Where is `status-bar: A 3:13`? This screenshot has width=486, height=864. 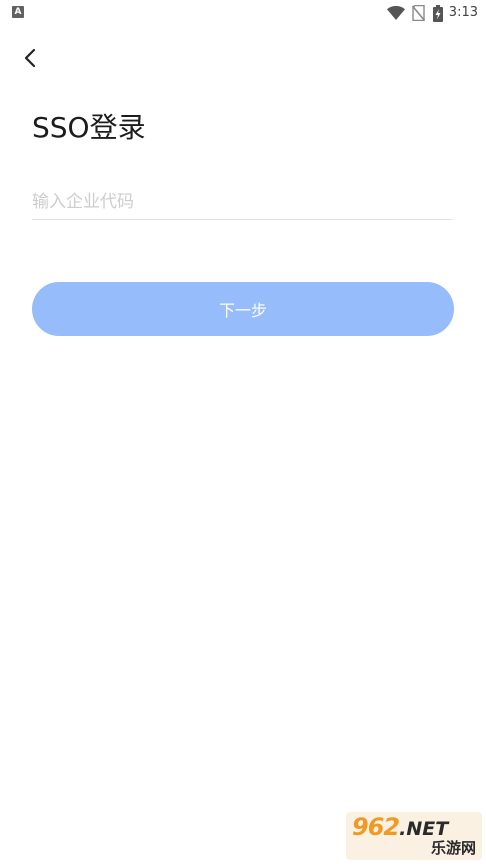 status-bar: A 3:13 is located at coordinates (243, 13).